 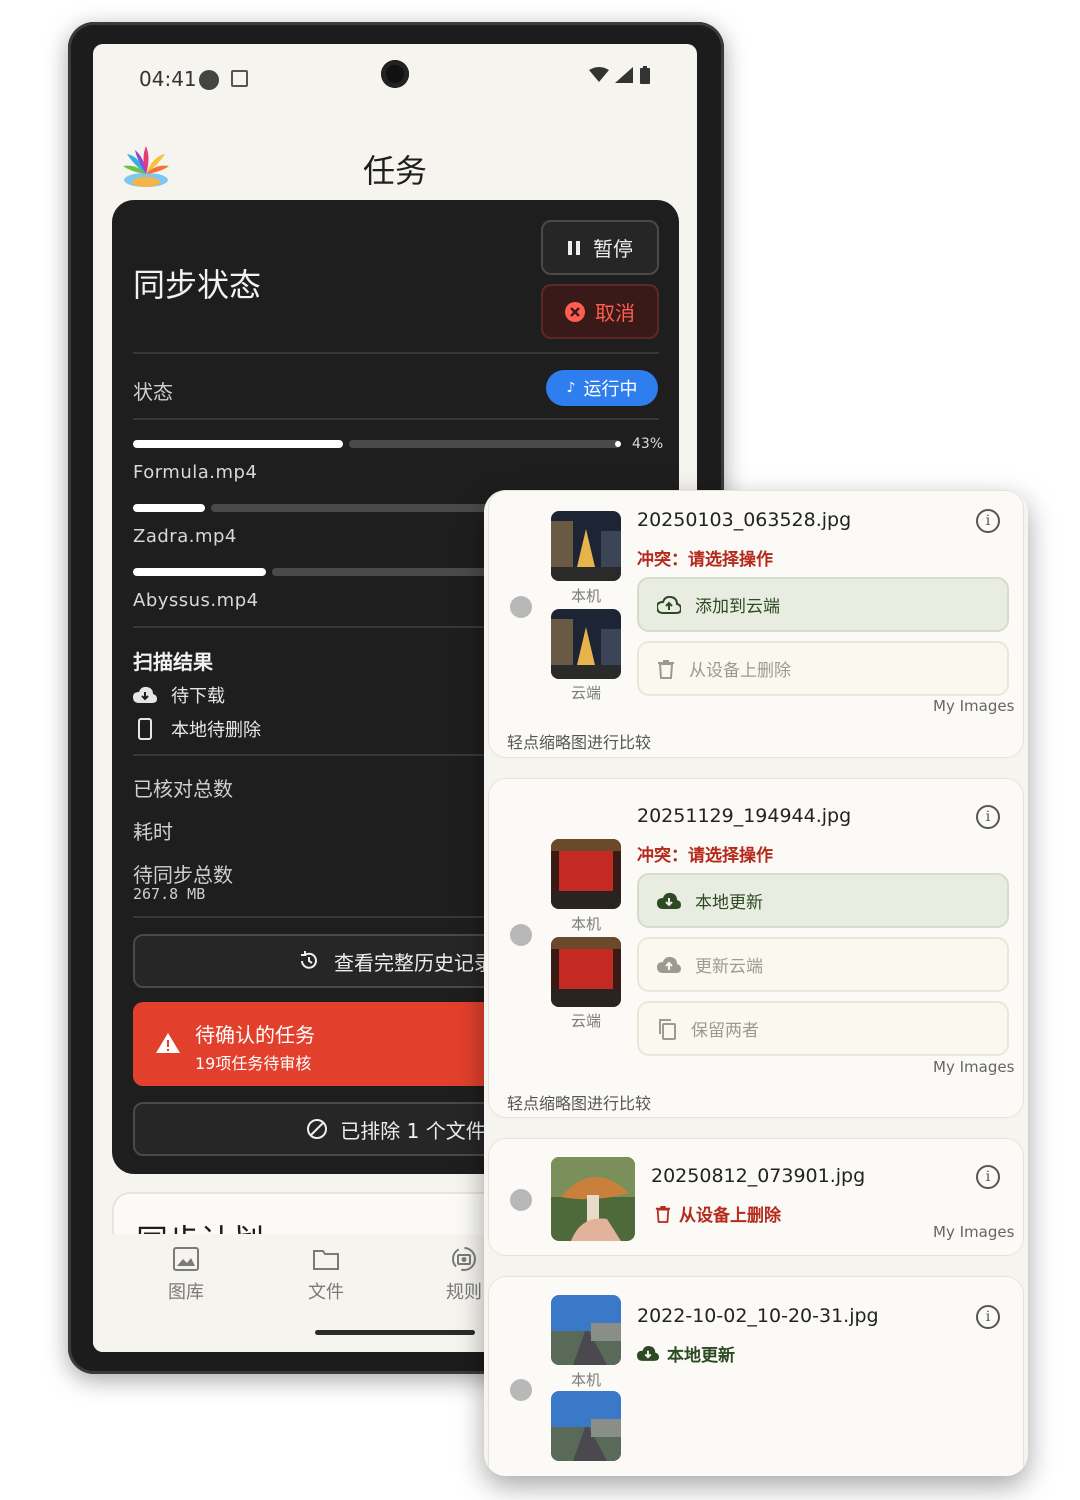 I want to click on progress-percent: 43%, so click(x=648, y=444).